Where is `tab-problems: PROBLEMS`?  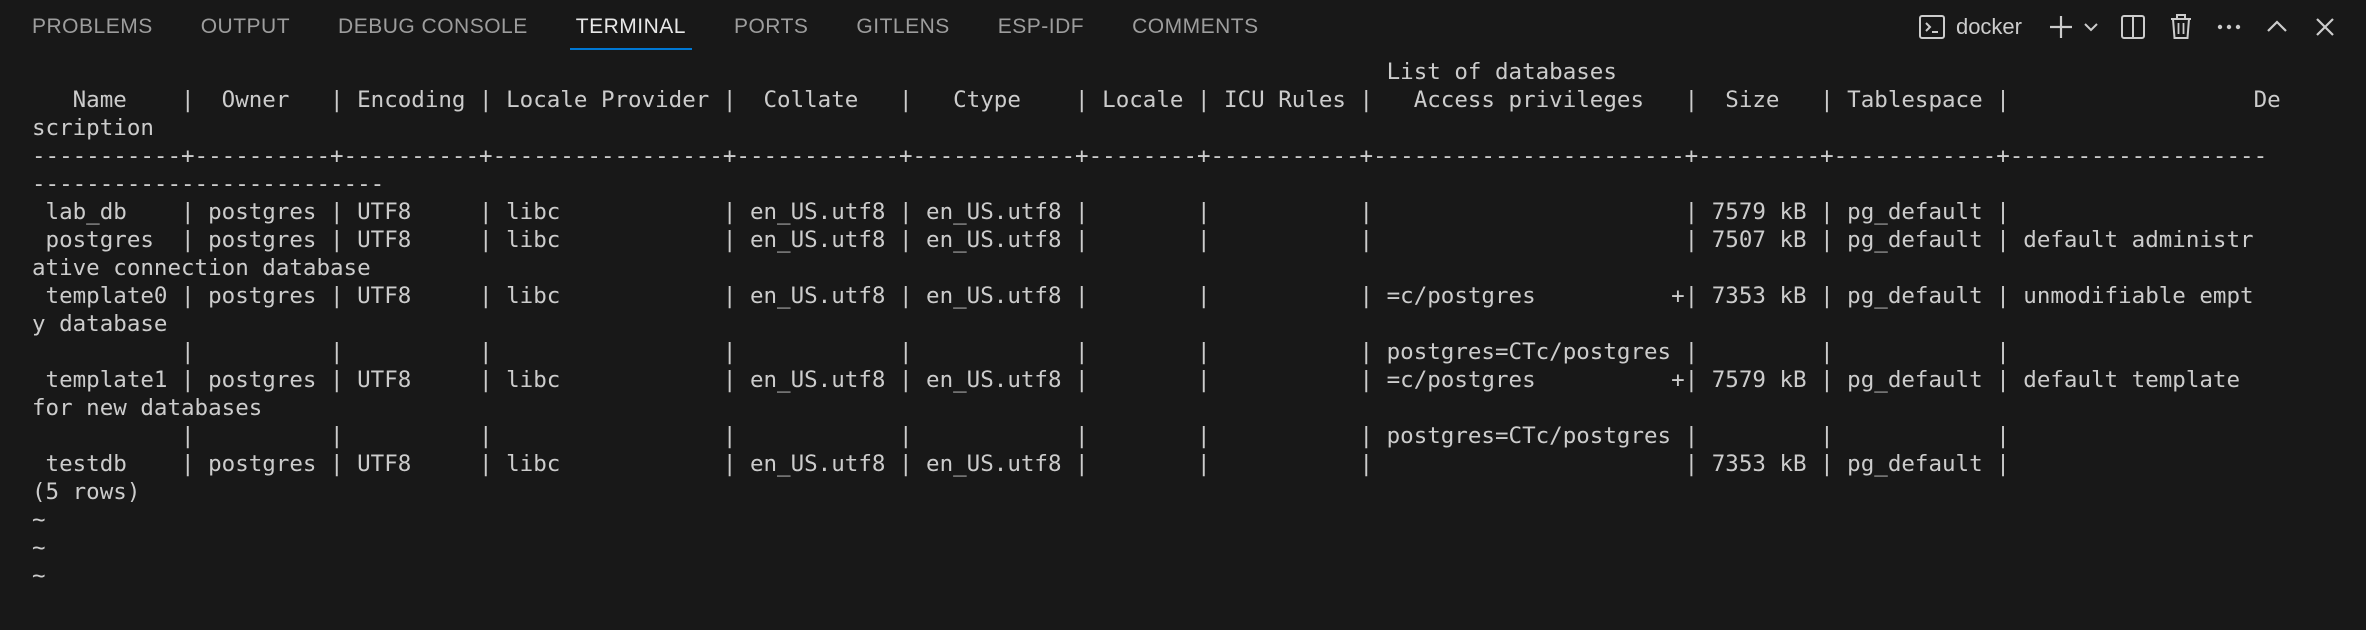
tab-problems: PROBLEMS is located at coordinates (92, 27).